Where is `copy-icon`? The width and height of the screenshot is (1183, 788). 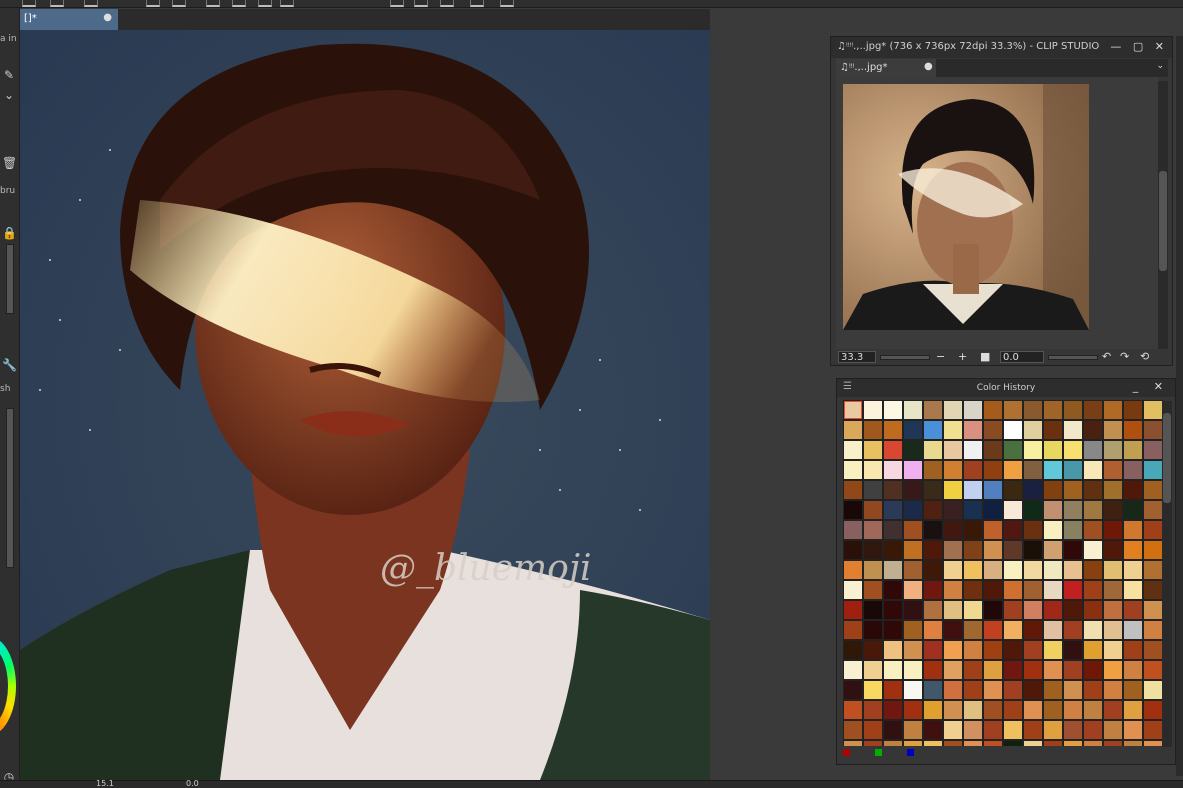
copy-icon is located at coordinates (91, 3).